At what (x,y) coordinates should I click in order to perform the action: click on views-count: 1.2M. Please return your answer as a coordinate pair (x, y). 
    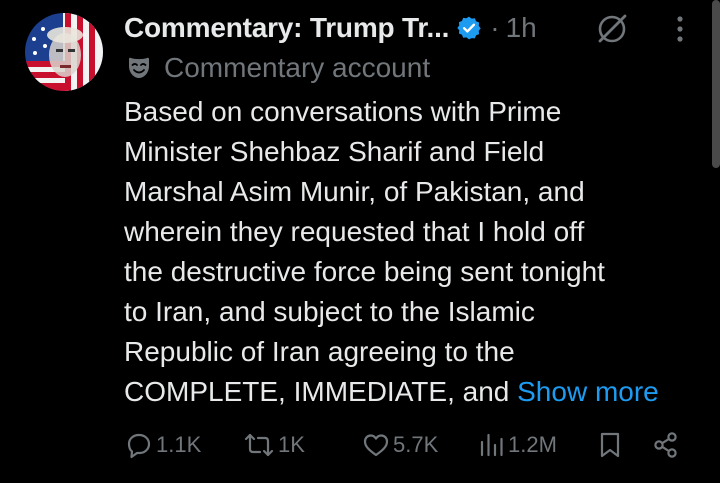
    Looking at the image, I should click on (532, 444).